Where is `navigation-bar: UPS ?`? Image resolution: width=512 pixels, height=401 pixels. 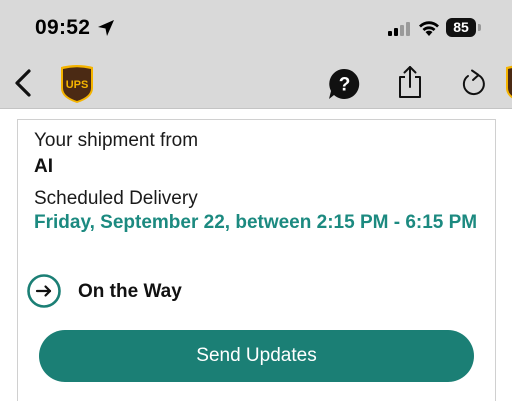 navigation-bar: UPS ? is located at coordinates (256, 83).